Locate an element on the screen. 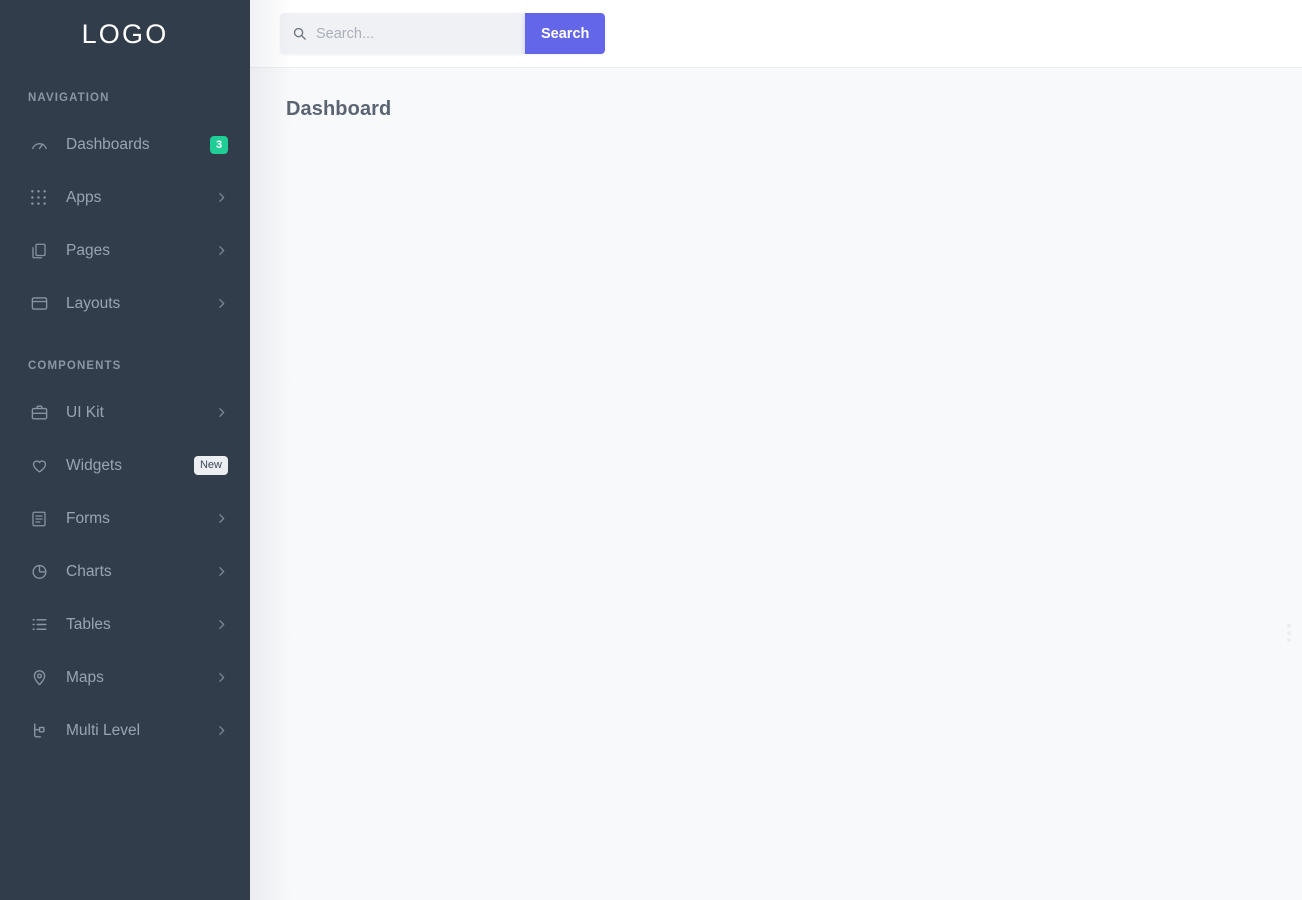  status-badge: New is located at coordinates (210, 465).